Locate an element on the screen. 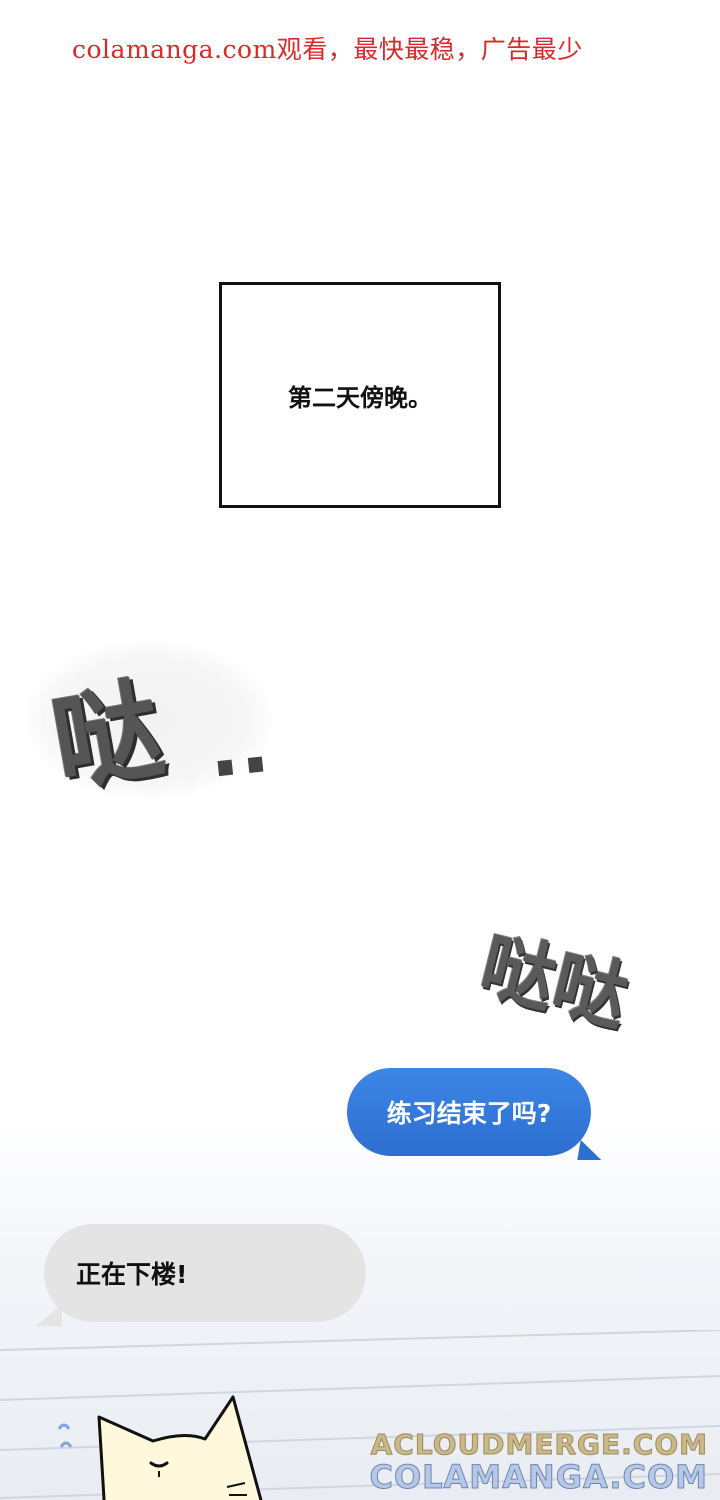 This screenshot has width=720, height=1500. cat-illustration is located at coordinates (160, 1447).